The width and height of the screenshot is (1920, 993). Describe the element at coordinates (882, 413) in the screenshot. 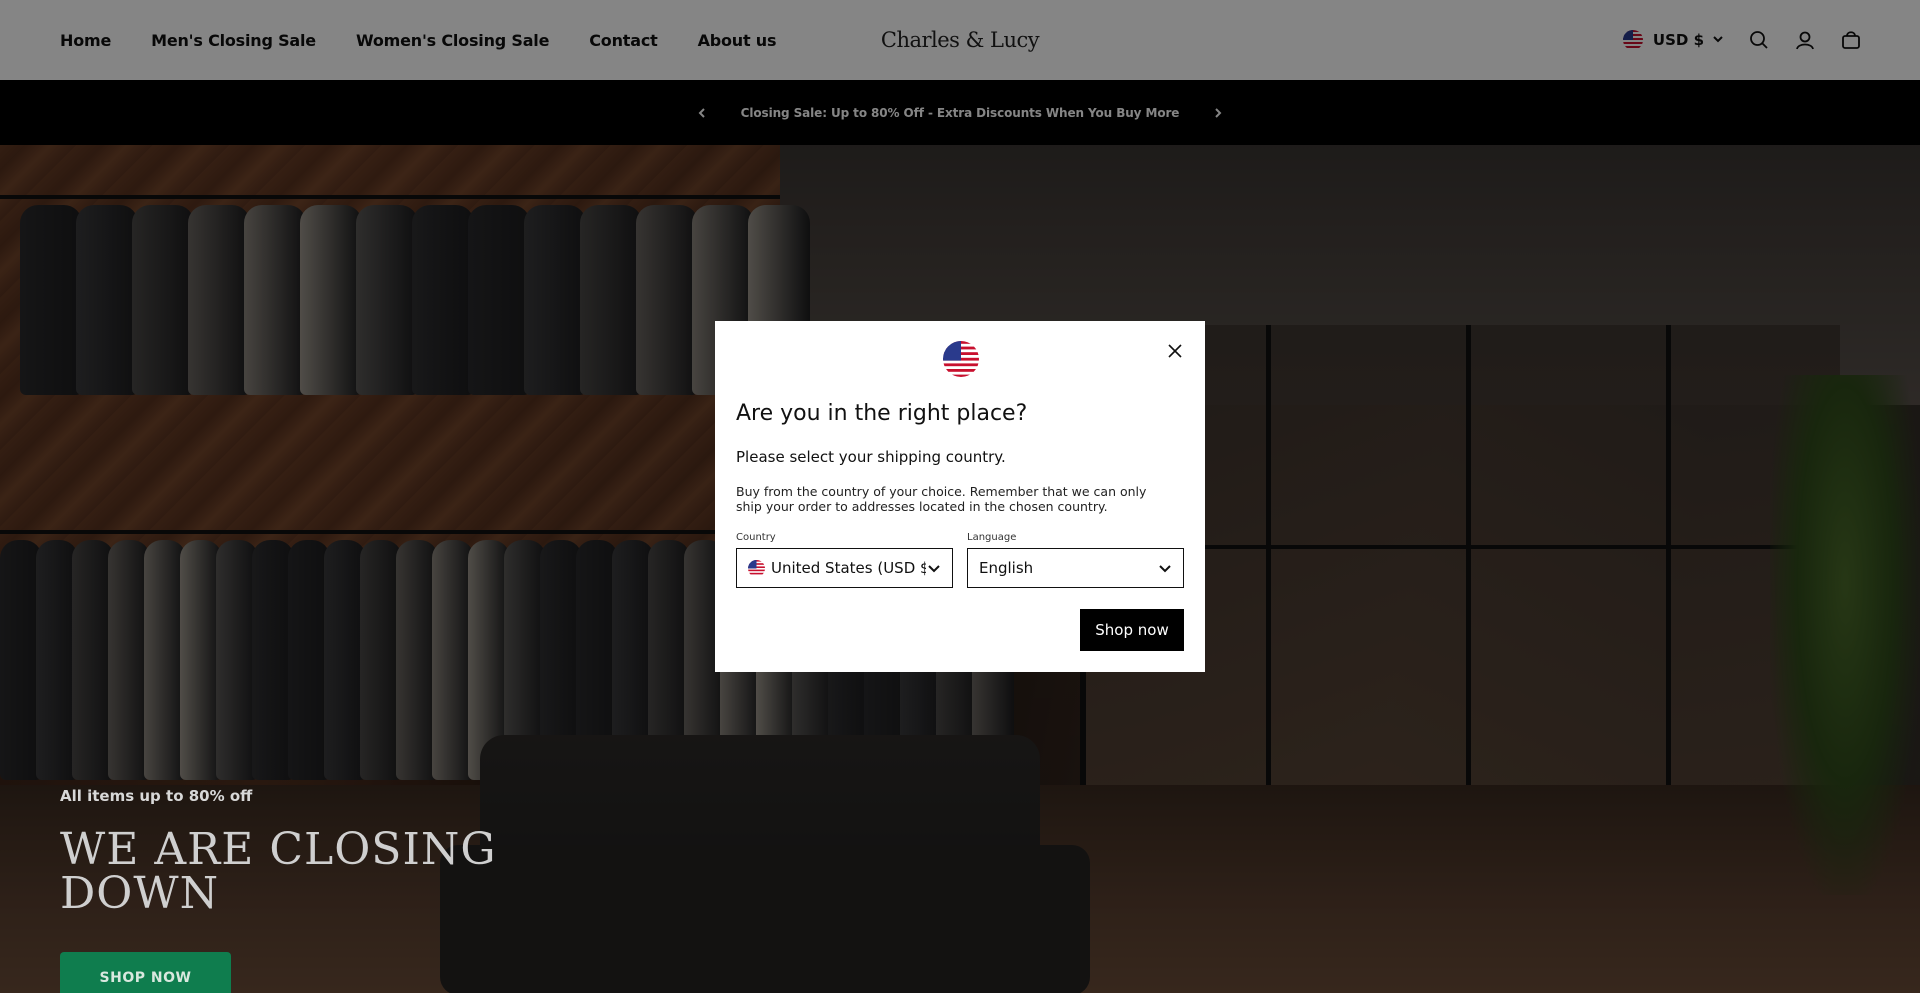

I see `modal-title: Are you in the right place?` at that location.